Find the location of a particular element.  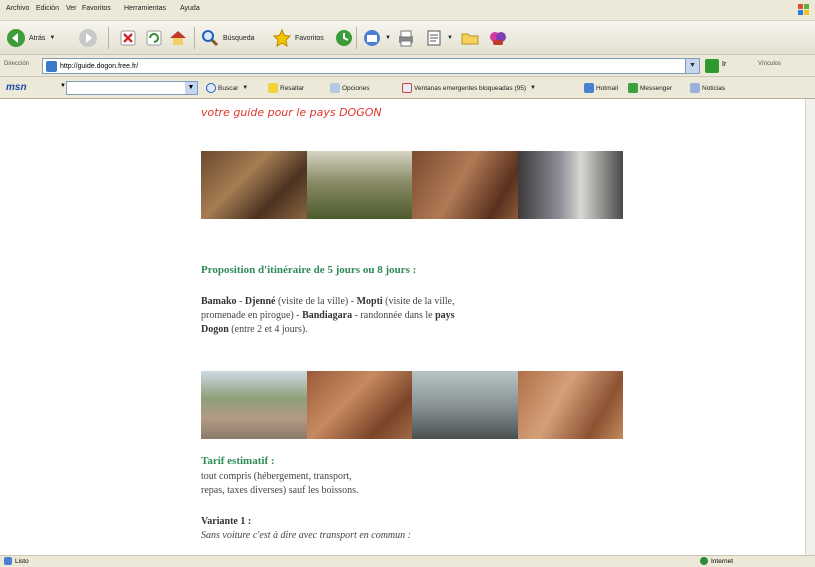

back-button: Atrás ▼ is located at coordinates (30, 38).